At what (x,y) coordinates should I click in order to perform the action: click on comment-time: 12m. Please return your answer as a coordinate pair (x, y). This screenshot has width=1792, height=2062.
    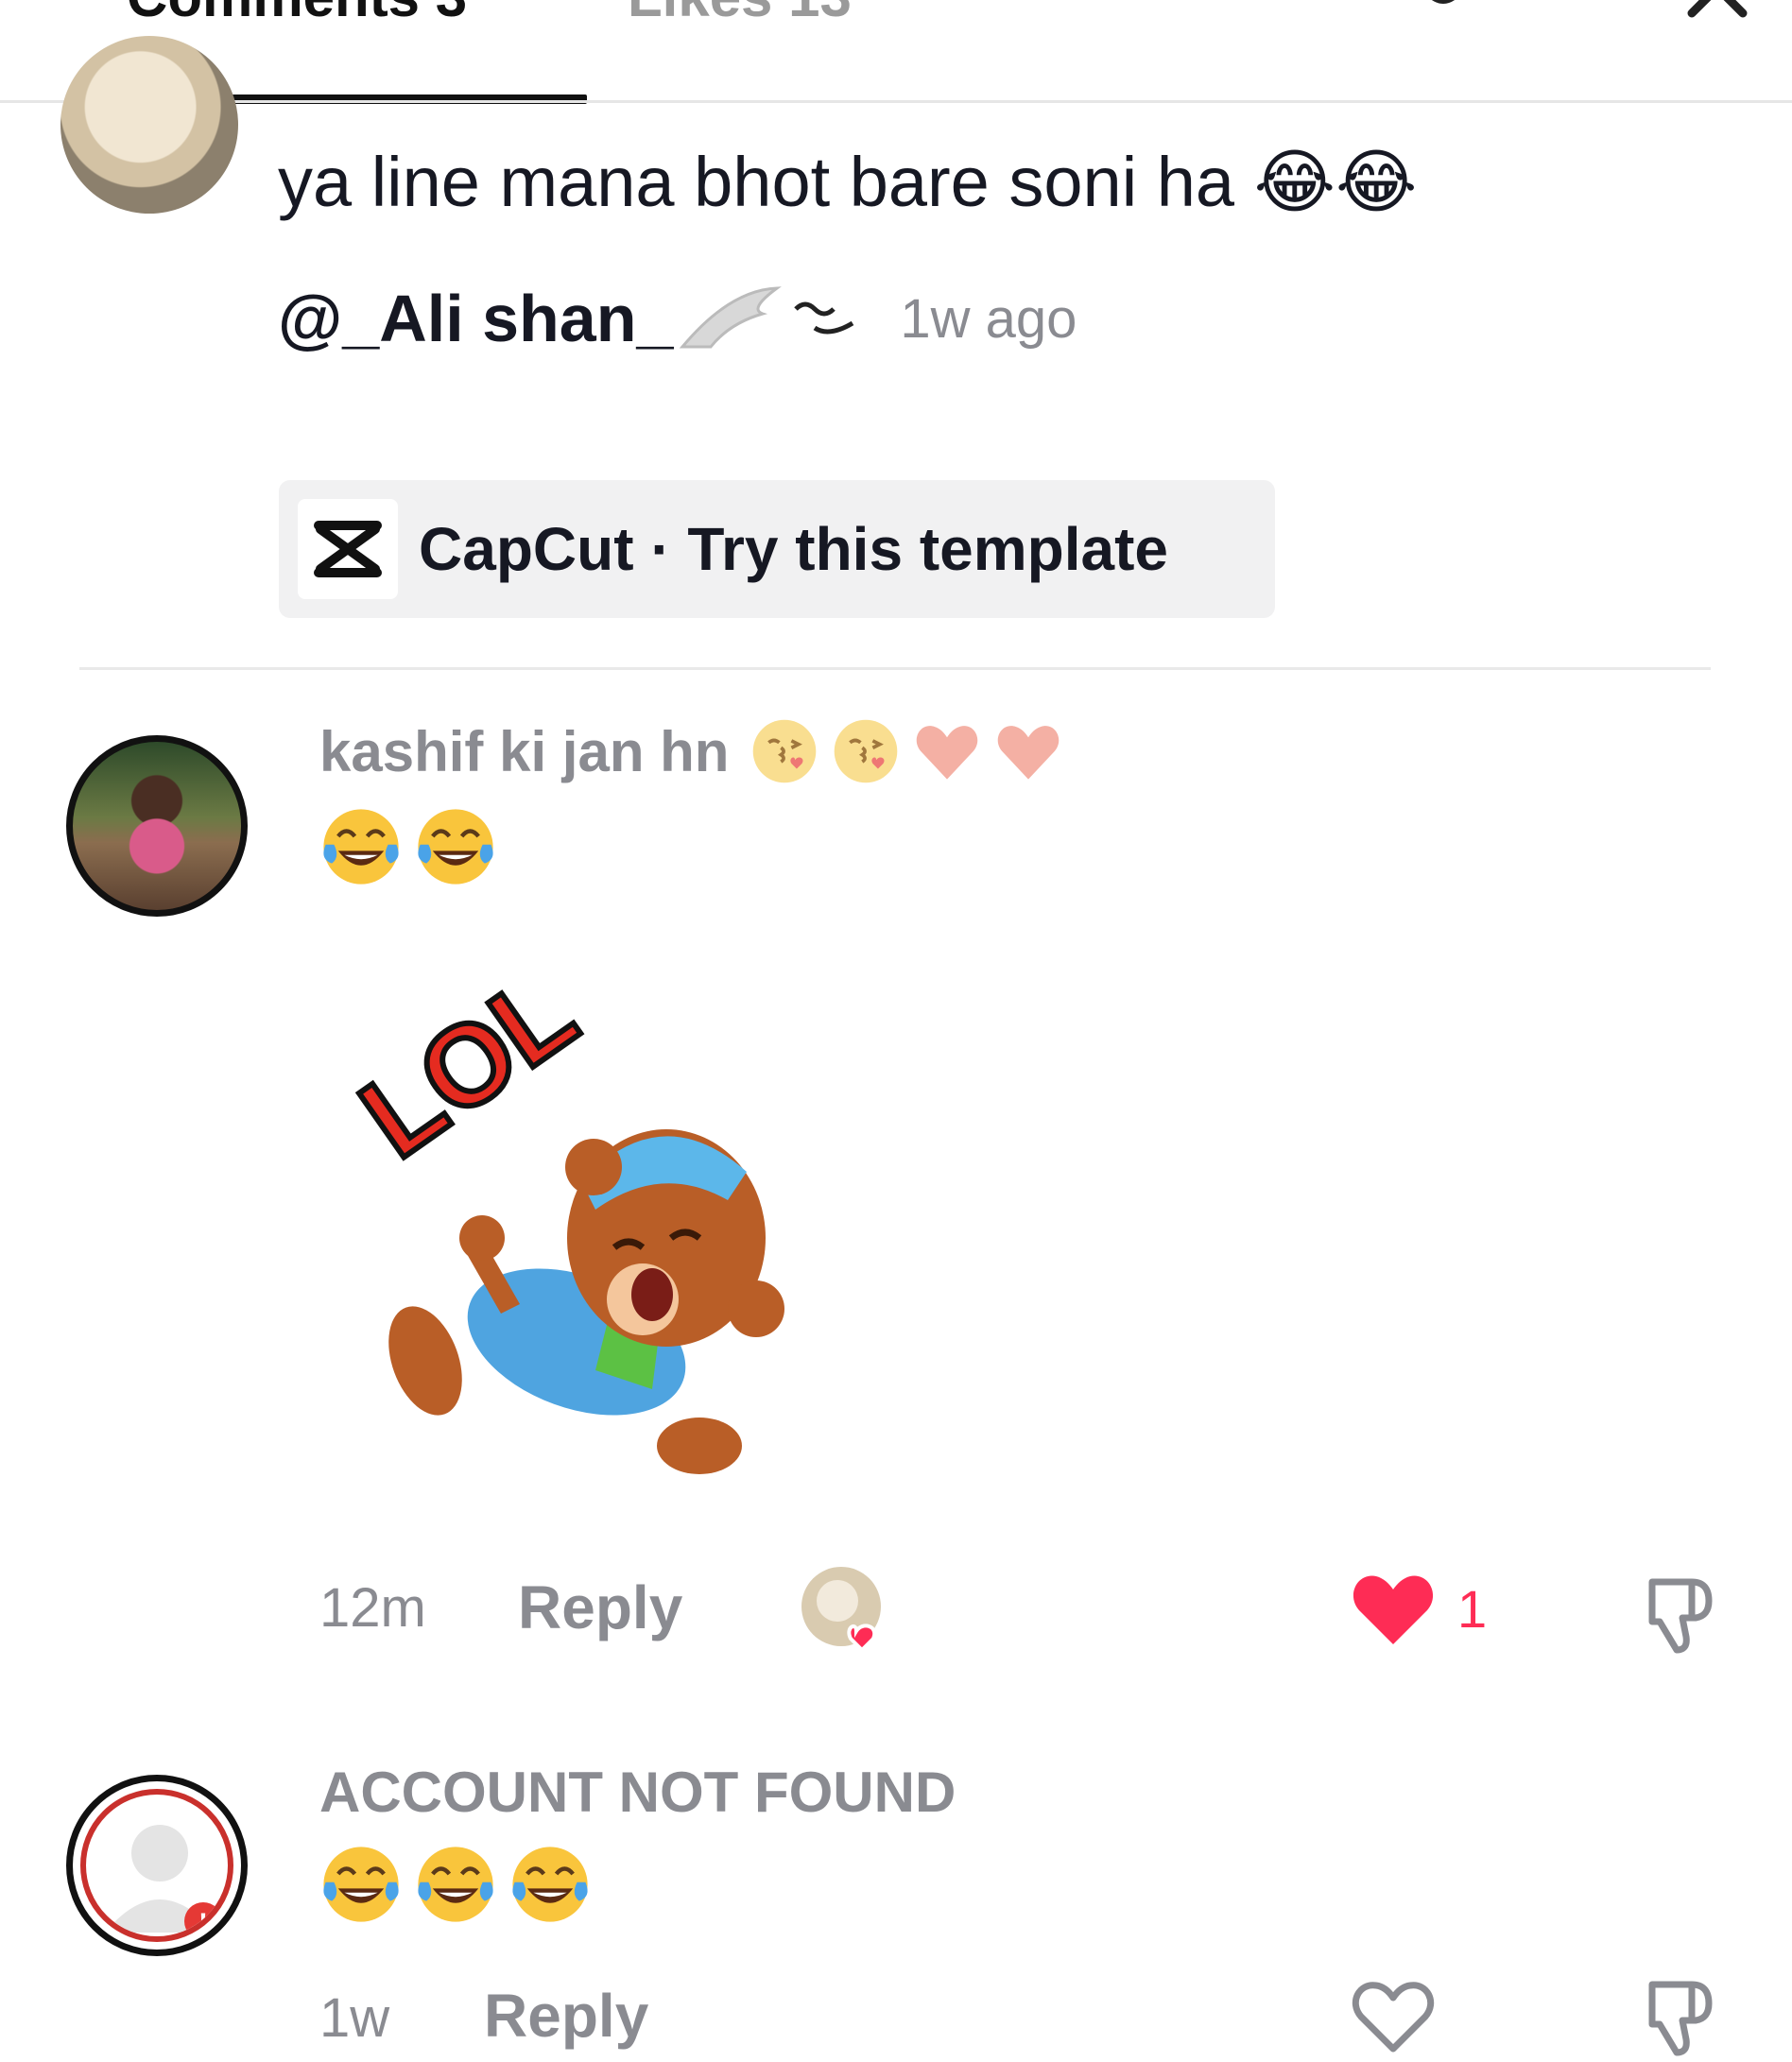
    Looking at the image, I should click on (372, 1608).